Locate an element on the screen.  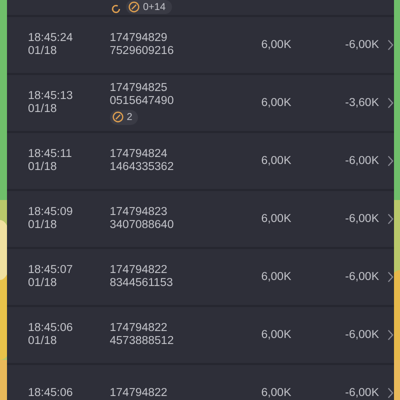
order-id-text: 0515647490 is located at coordinates (142, 101).